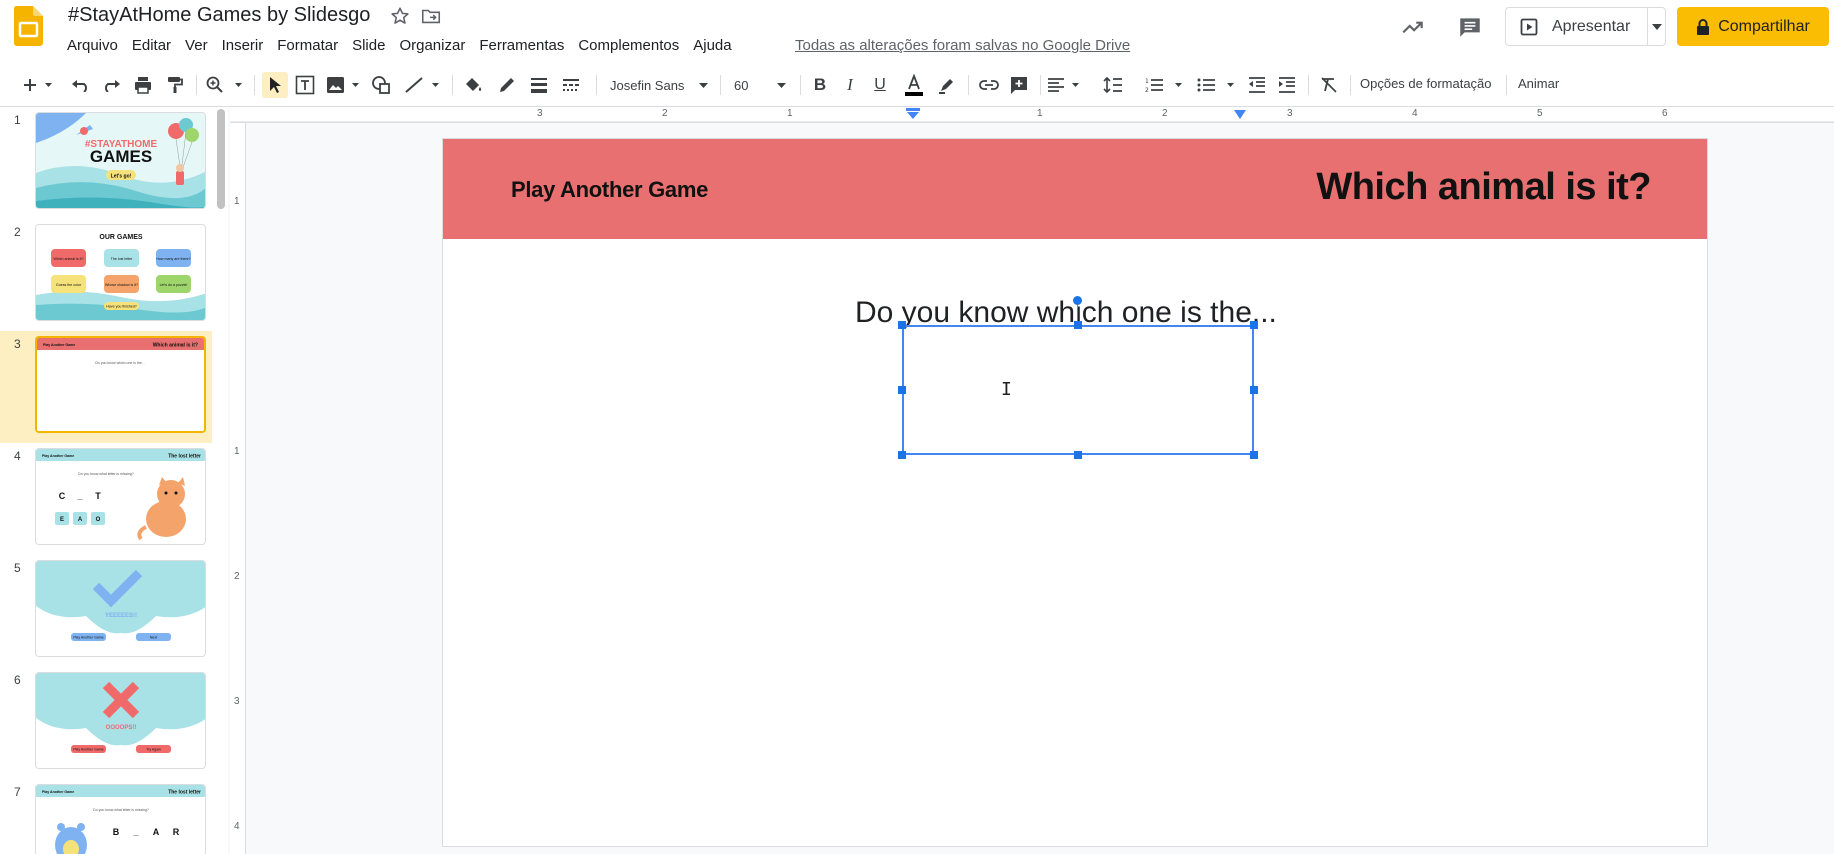  Describe the element at coordinates (243, 46) in the screenshot. I see `menu-inserir: Inserir` at that location.